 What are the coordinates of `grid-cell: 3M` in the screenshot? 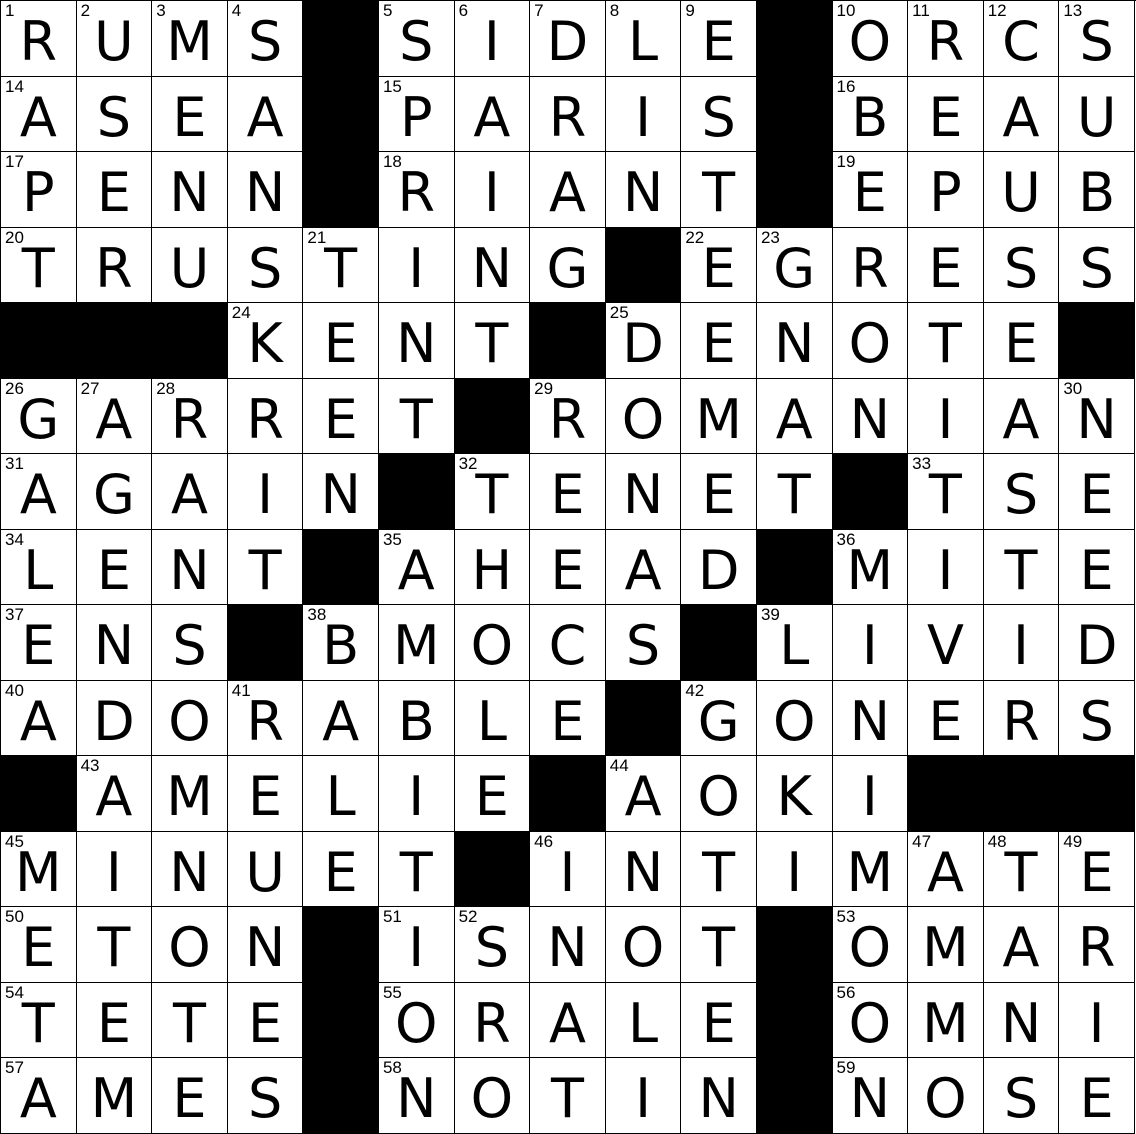 It's located at (190, 39).